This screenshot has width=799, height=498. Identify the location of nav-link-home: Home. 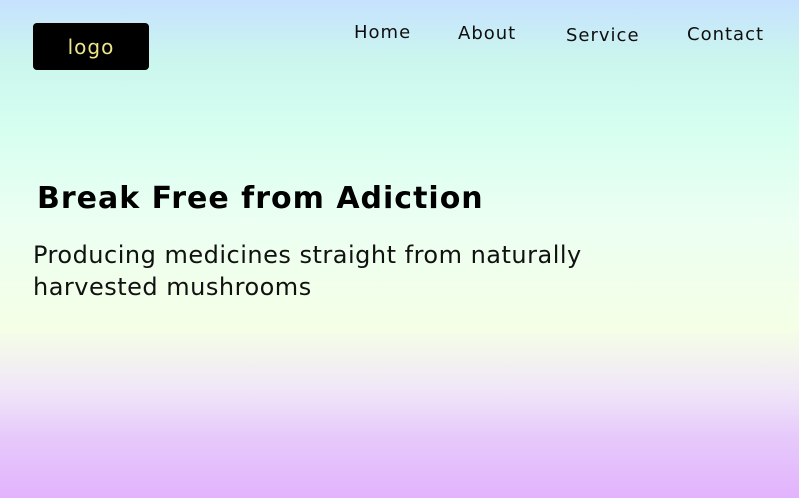
(382, 32).